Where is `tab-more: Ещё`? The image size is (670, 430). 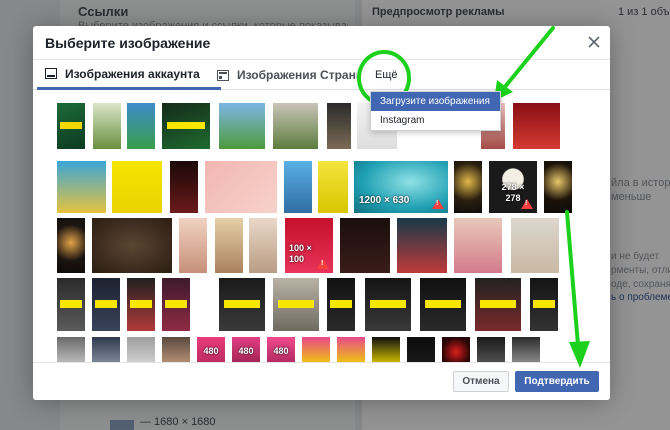 tab-more: Ещё is located at coordinates (386, 75).